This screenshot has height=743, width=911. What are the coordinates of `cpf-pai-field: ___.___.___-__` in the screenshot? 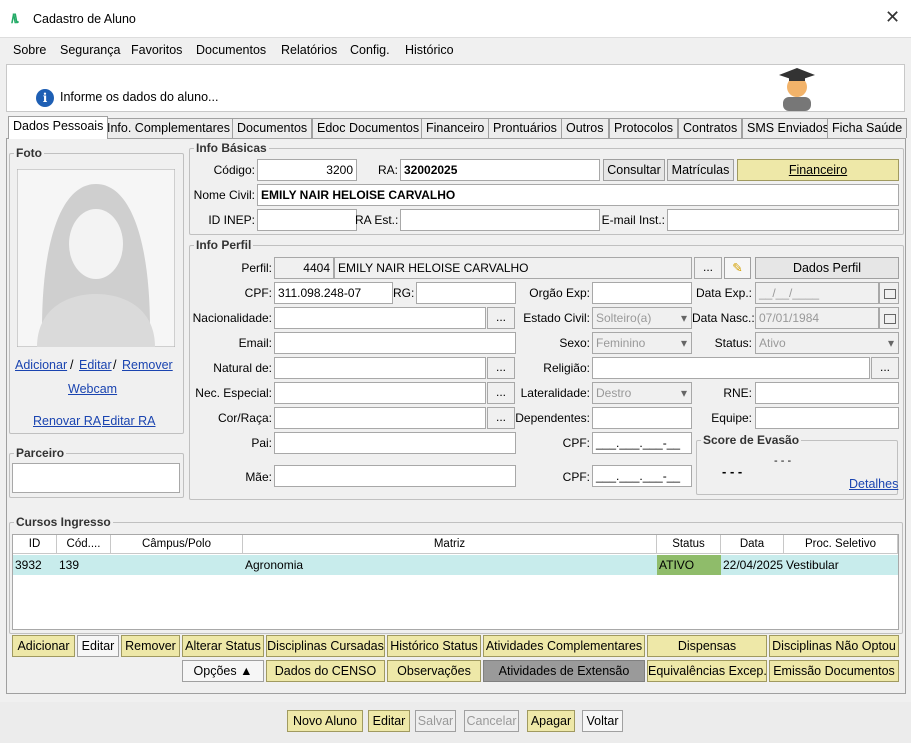 It's located at (642, 443).